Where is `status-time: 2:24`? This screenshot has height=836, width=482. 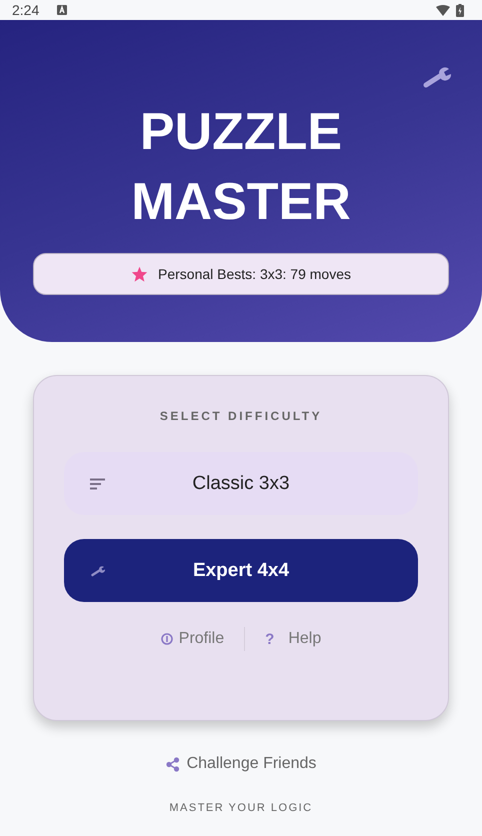 status-time: 2:24 is located at coordinates (26, 10).